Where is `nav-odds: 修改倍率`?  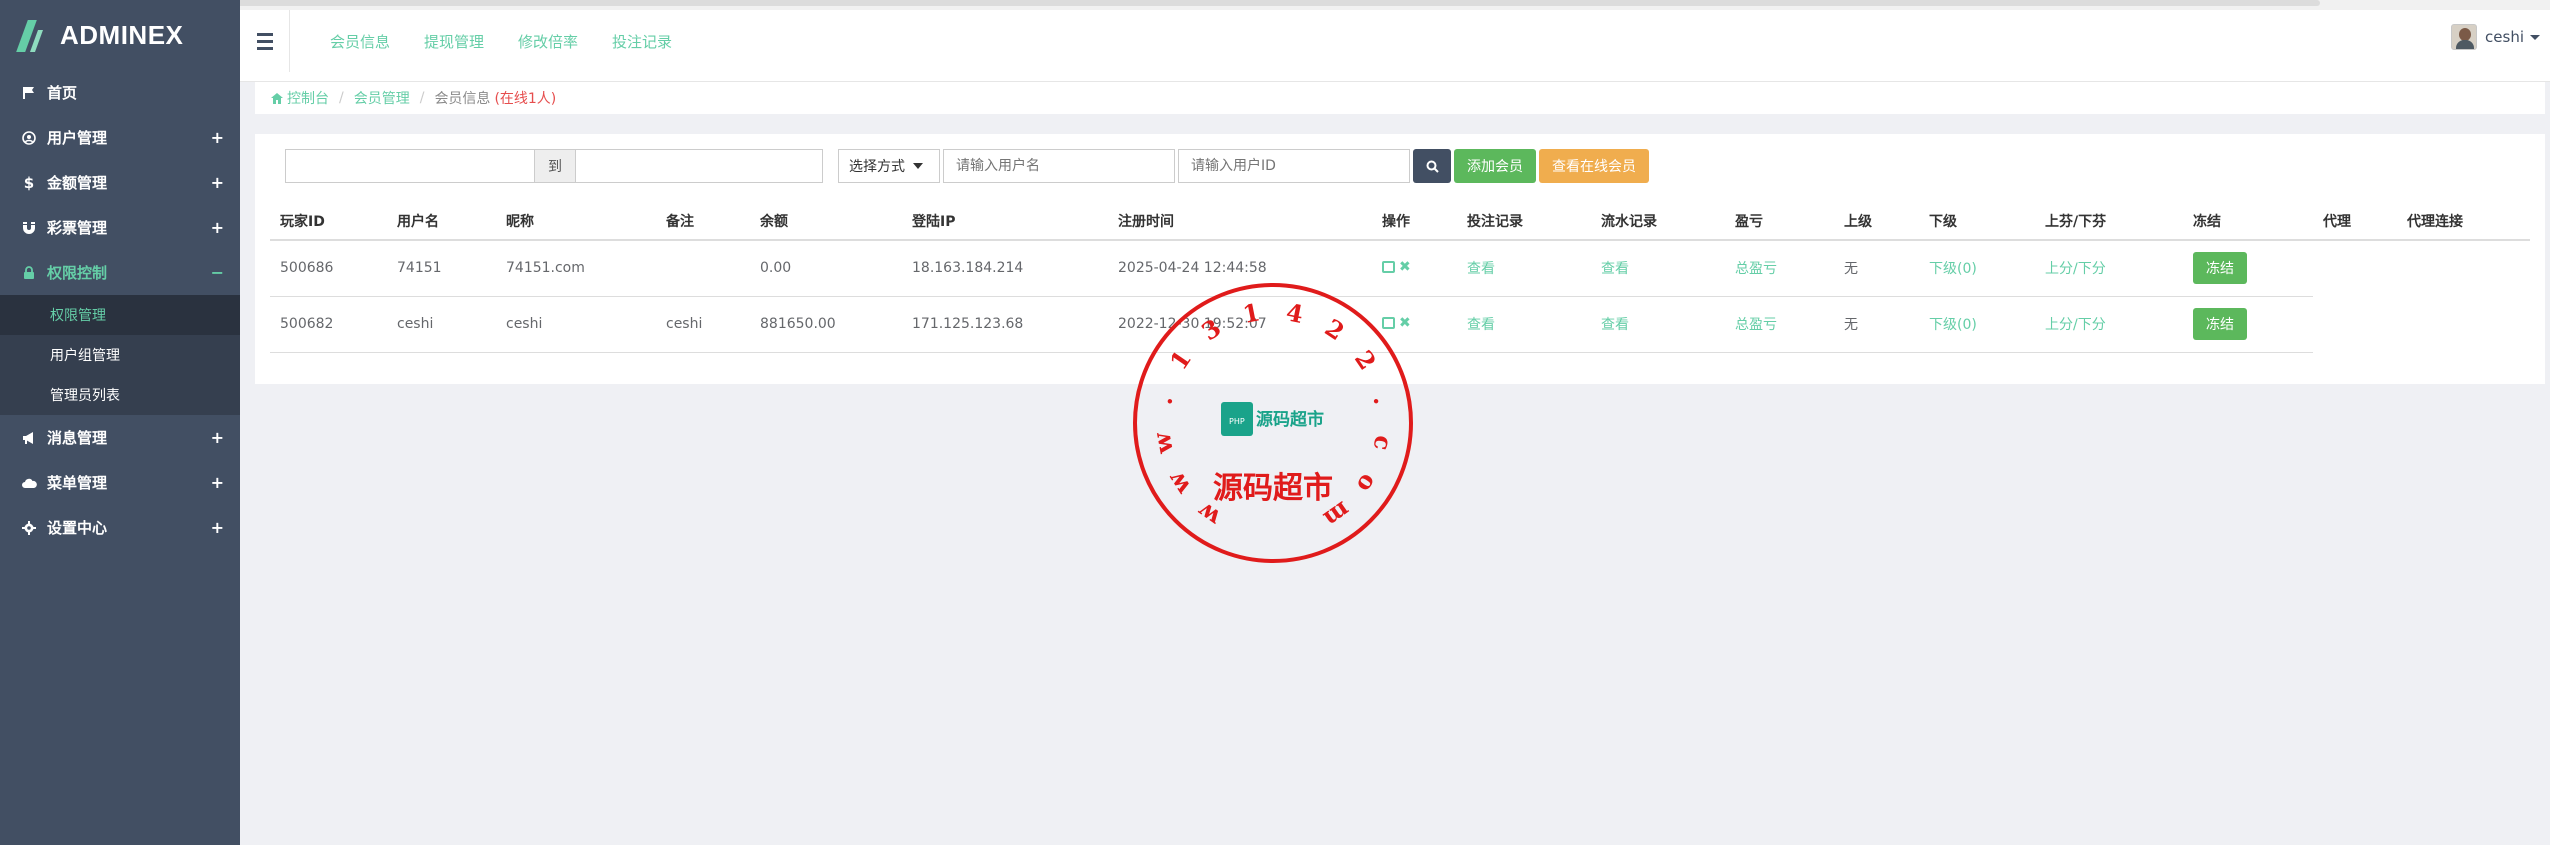
nav-odds: 修改倍率 is located at coordinates (548, 41).